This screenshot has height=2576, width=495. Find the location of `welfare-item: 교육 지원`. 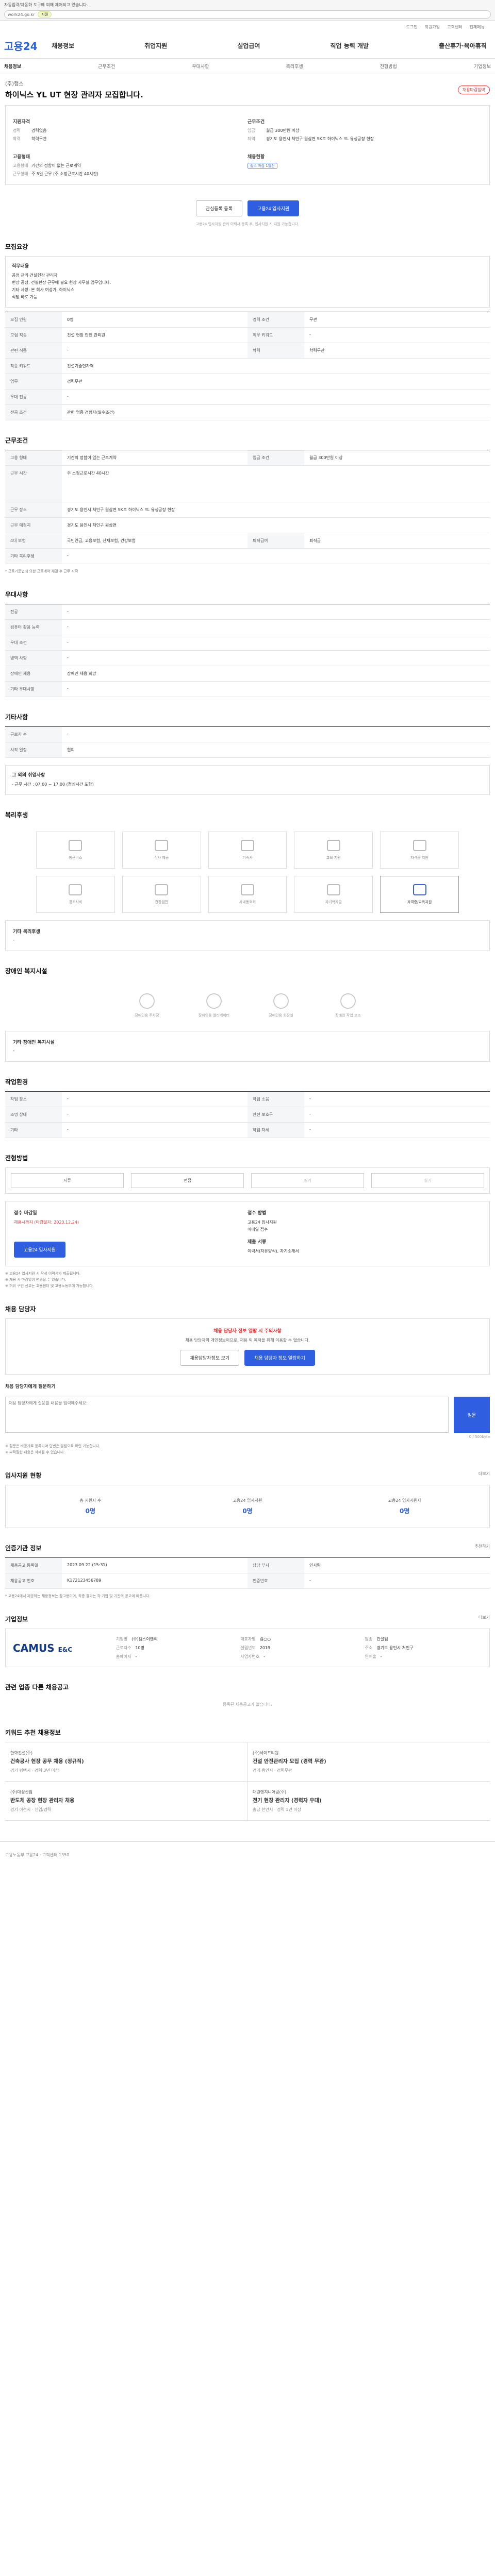

welfare-item: 교육 지원 is located at coordinates (333, 851).